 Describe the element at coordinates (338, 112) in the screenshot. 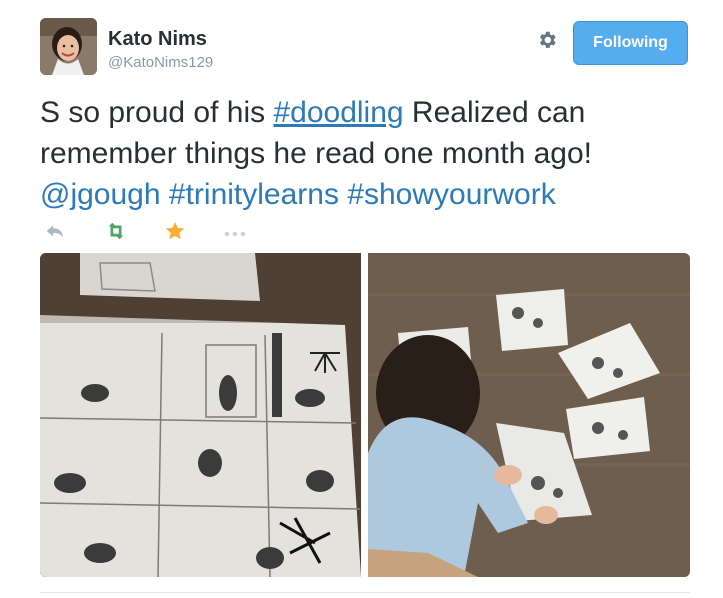

I see `hashtag-link: #doodling` at that location.